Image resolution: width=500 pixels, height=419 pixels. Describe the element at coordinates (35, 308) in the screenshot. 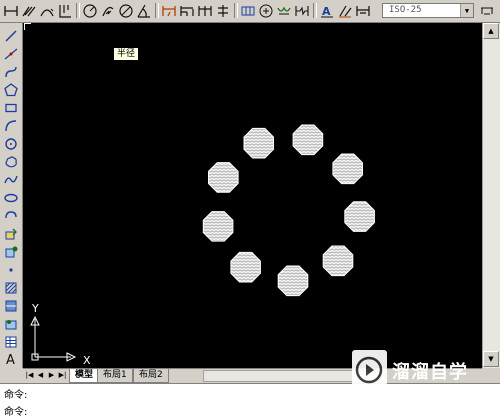

I see `ucs-y-label: Y` at that location.